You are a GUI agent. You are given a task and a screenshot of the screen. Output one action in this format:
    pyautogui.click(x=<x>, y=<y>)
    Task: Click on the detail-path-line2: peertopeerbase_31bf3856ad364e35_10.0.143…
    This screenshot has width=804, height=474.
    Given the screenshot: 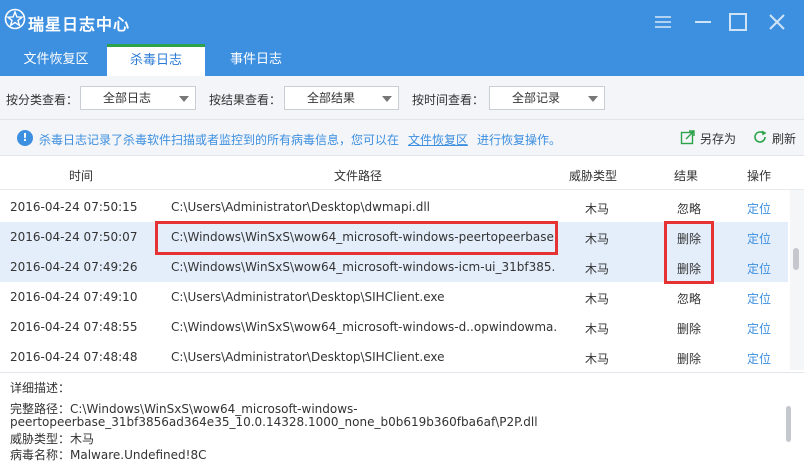 What is the action you would take?
    pyautogui.click(x=274, y=422)
    